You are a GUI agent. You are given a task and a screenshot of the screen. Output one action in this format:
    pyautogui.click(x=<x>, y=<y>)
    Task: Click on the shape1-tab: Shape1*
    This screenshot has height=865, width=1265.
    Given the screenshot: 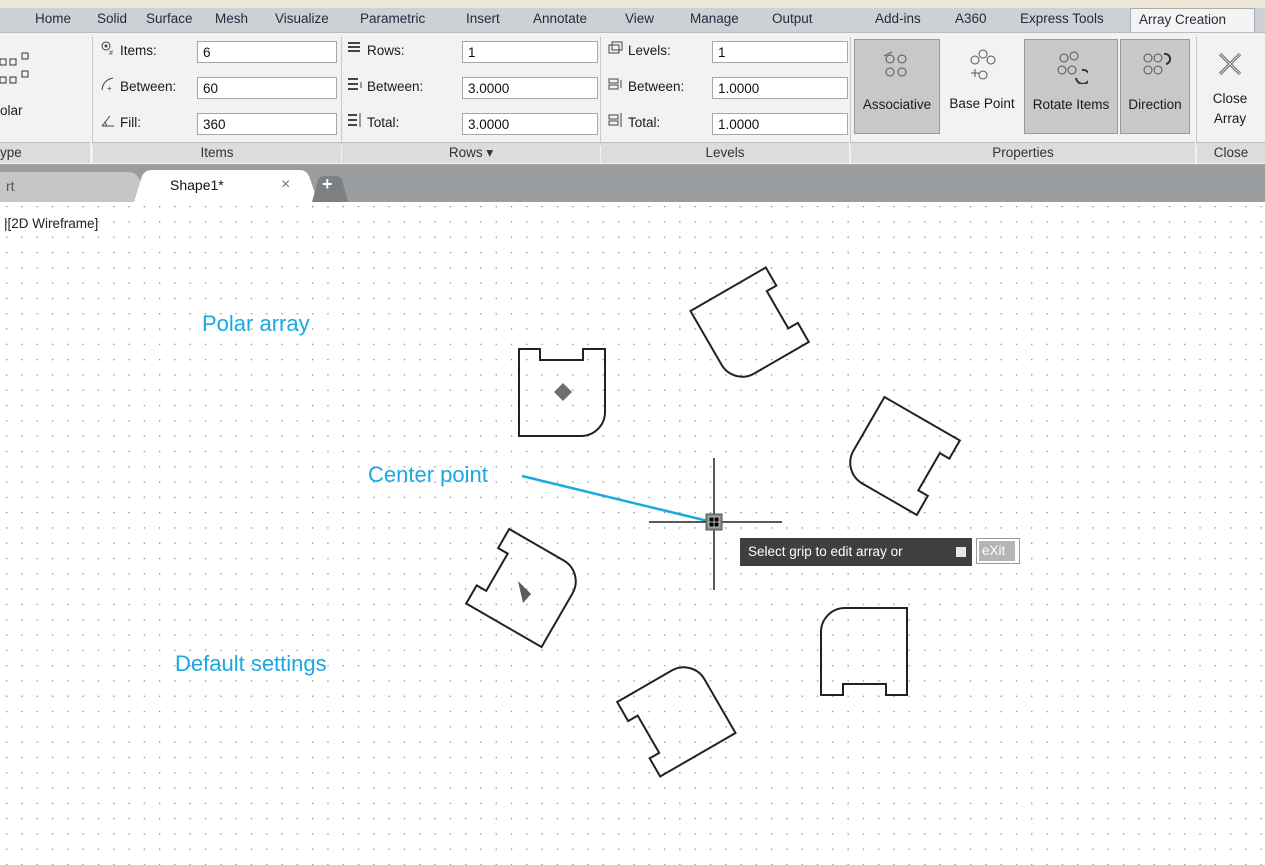 What is the action you would take?
    pyautogui.click(x=197, y=185)
    